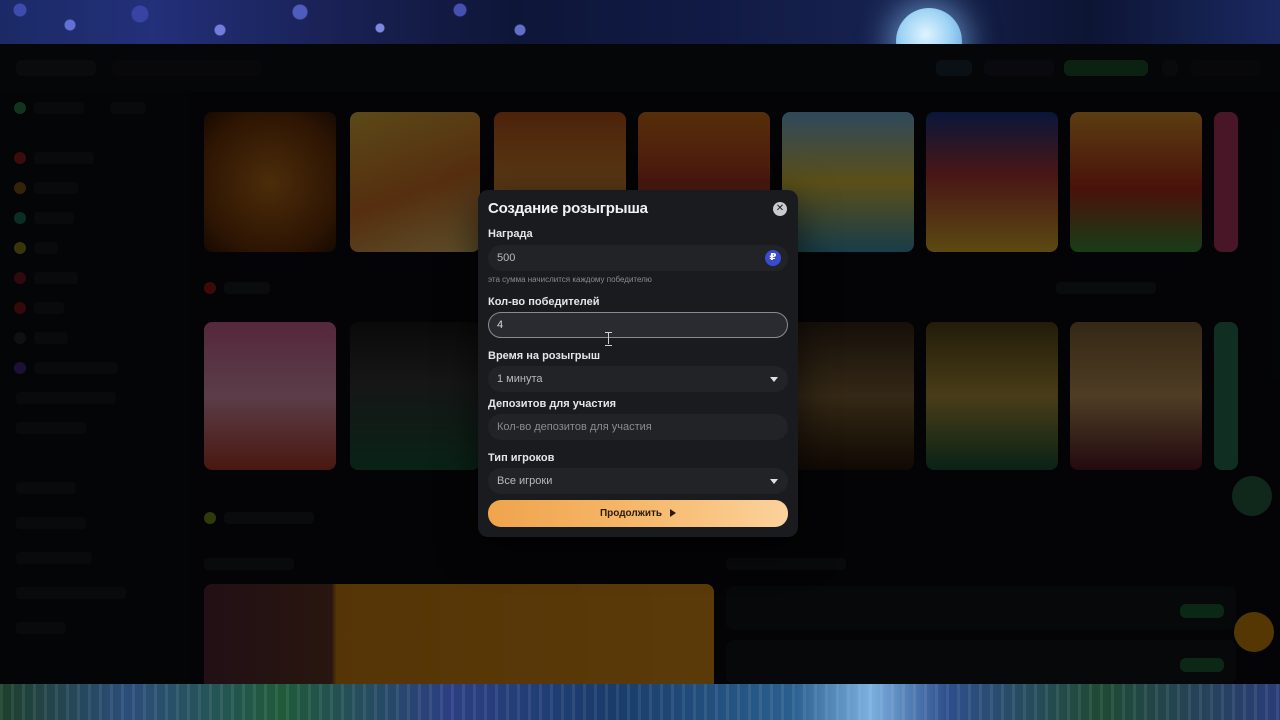 The height and width of the screenshot is (720, 1280). What do you see at coordinates (521, 458) in the screenshot?
I see `player-type-label: Тип игроков` at bounding box center [521, 458].